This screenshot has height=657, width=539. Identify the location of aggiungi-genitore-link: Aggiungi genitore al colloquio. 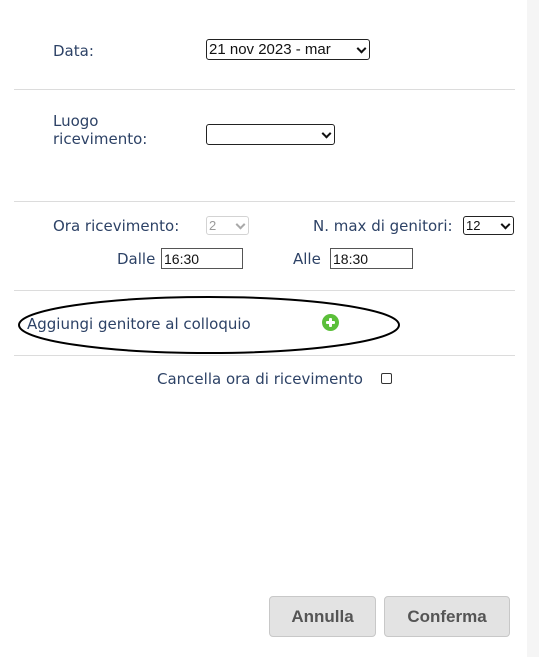
(139, 324).